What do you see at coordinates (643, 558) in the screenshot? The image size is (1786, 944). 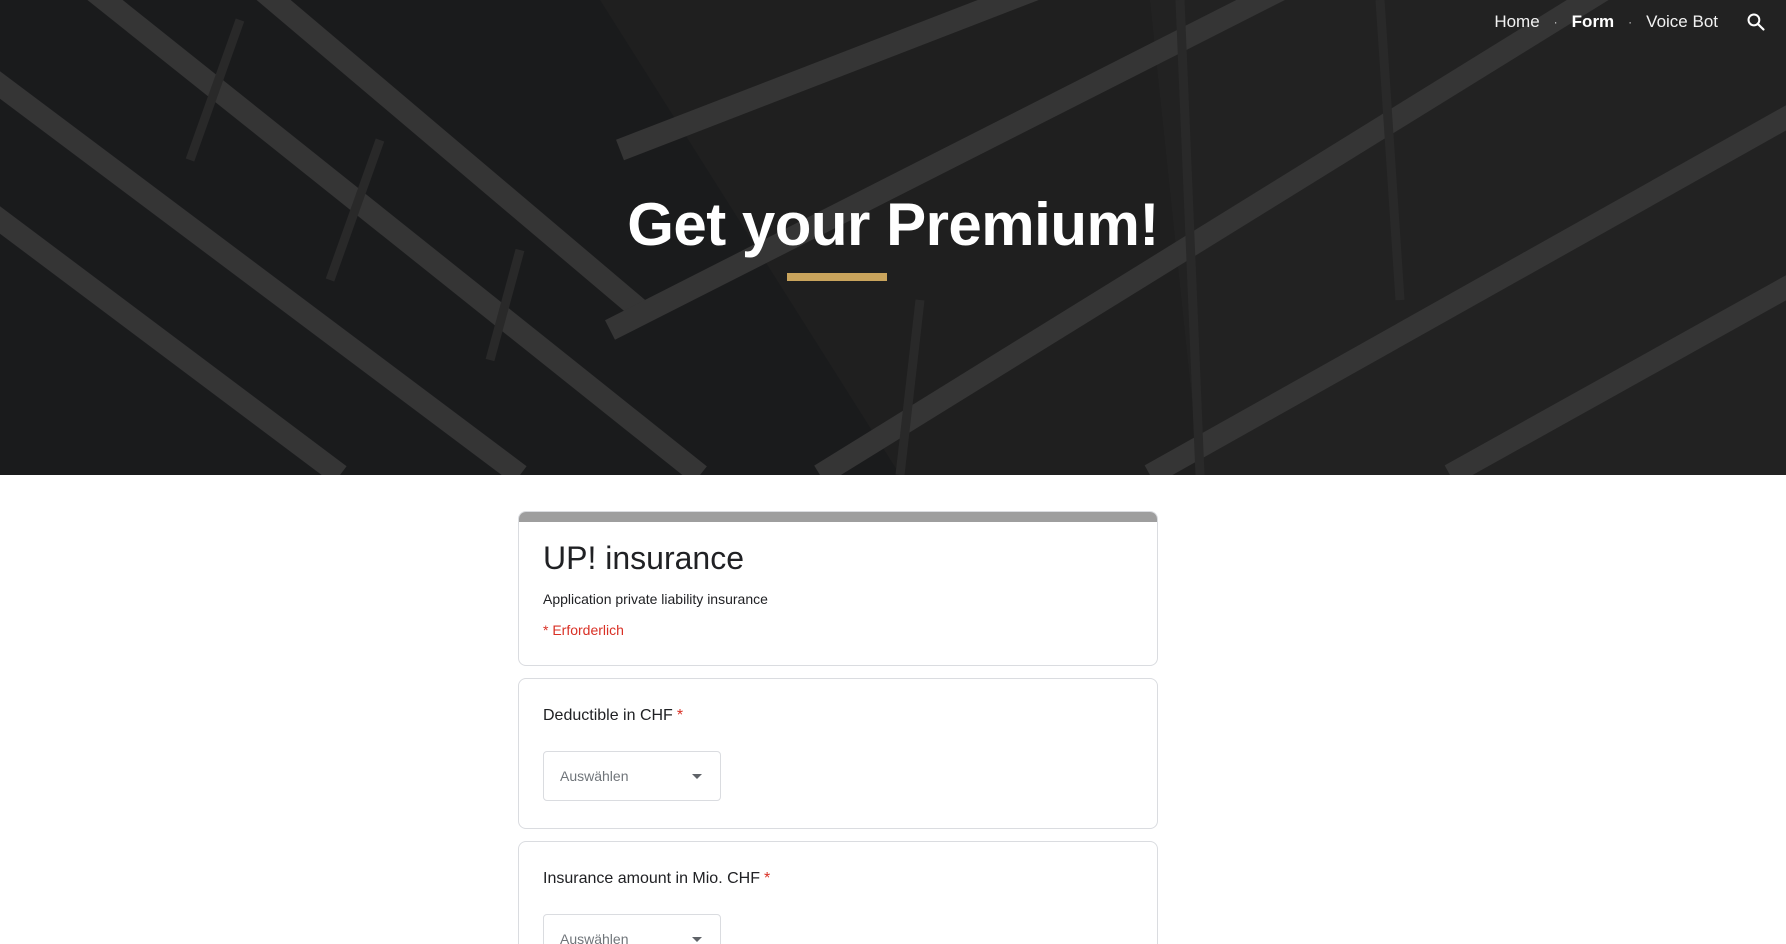 I see `form-title: UP! insurance` at bounding box center [643, 558].